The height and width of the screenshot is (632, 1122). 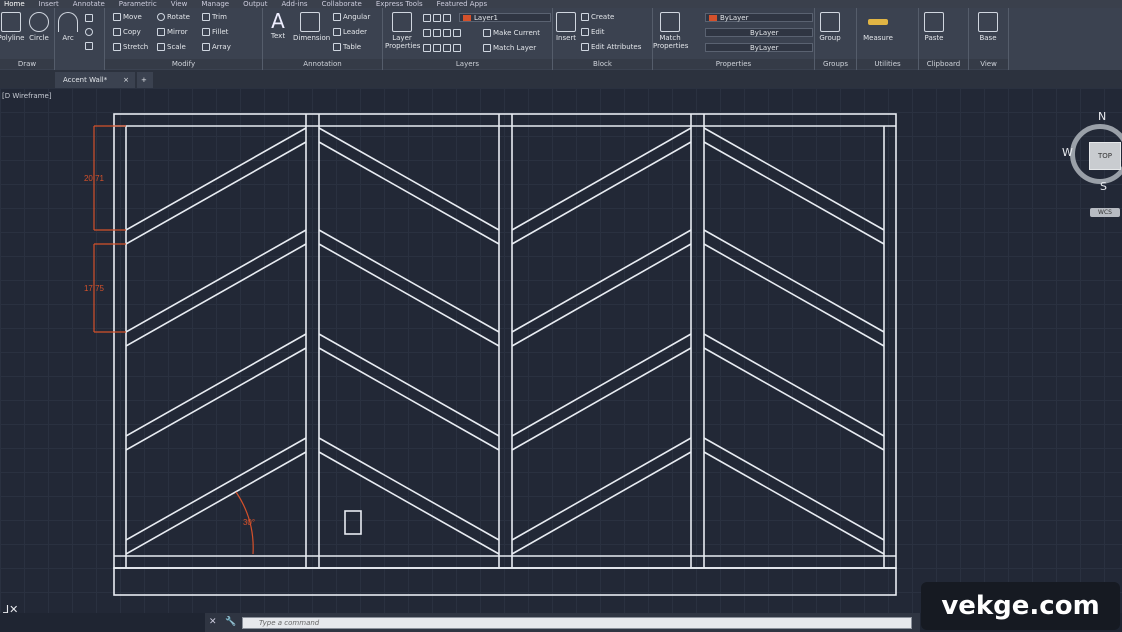 I want to click on stretch-button: Stretch, so click(x=130, y=47).